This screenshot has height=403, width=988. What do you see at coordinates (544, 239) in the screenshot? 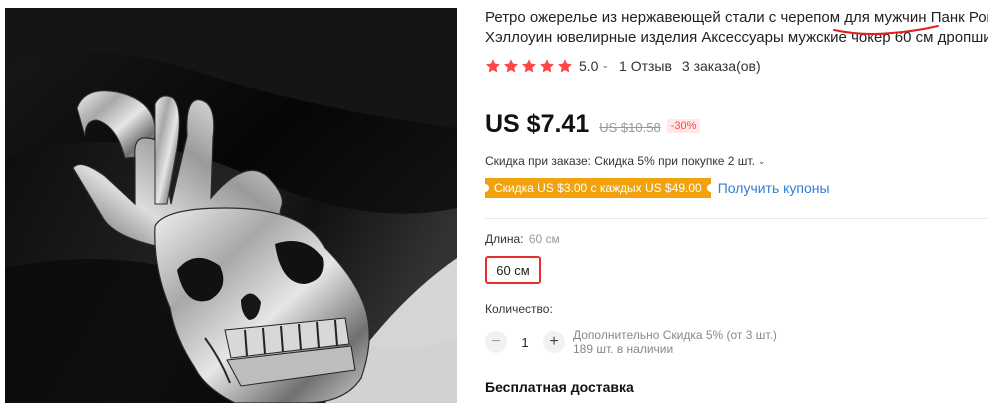
I see `length-selected-value: 60 см` at bounding box center [544, 239].